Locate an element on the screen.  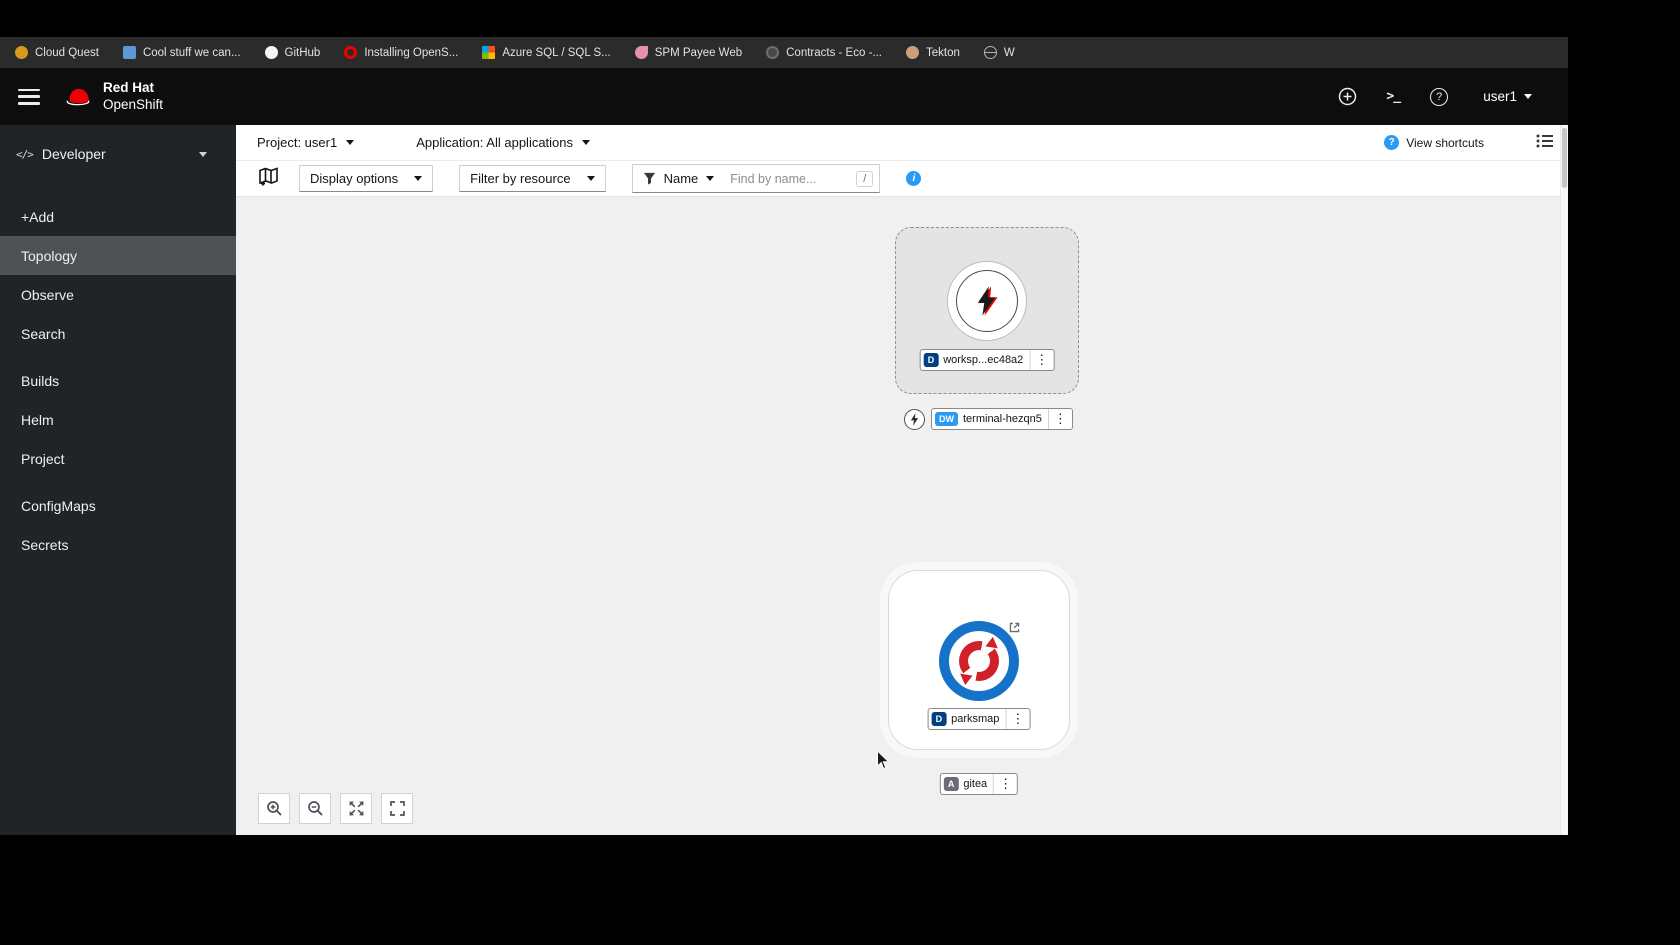
help-icon: ? is located at coordinates (1439, 97).